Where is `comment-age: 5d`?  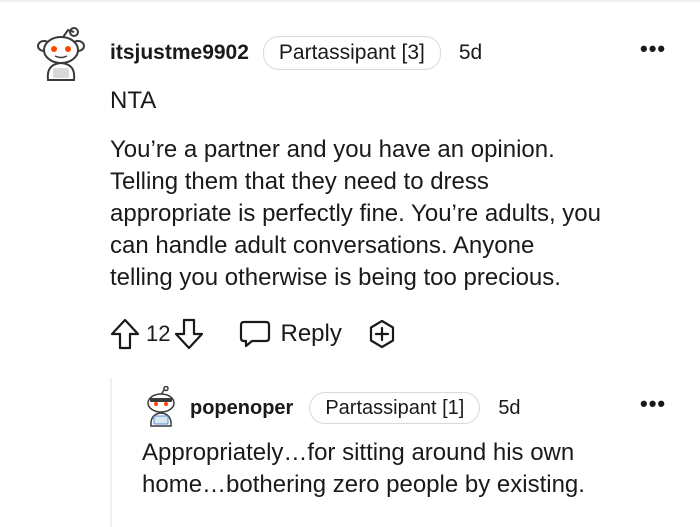 comment-age: 5d is located at coordinates (470, 53).